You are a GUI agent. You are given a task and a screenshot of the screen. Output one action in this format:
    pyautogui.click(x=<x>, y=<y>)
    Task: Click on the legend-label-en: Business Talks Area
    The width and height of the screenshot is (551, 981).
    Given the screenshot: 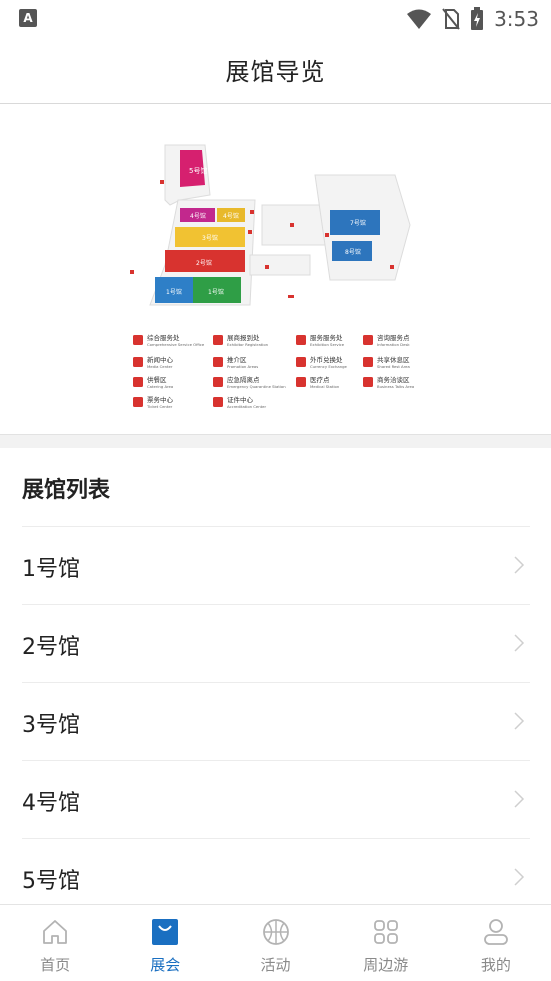 What is the action you would take?
    pyautogui.click(x=395, y=386)
    